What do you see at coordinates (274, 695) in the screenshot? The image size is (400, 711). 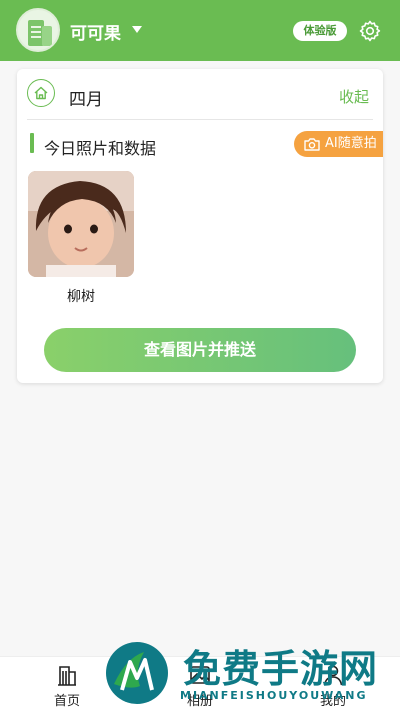 I see `watermark-subtitle: MIANFEISHOUYOUWANG` at bounding box center [274, 695].